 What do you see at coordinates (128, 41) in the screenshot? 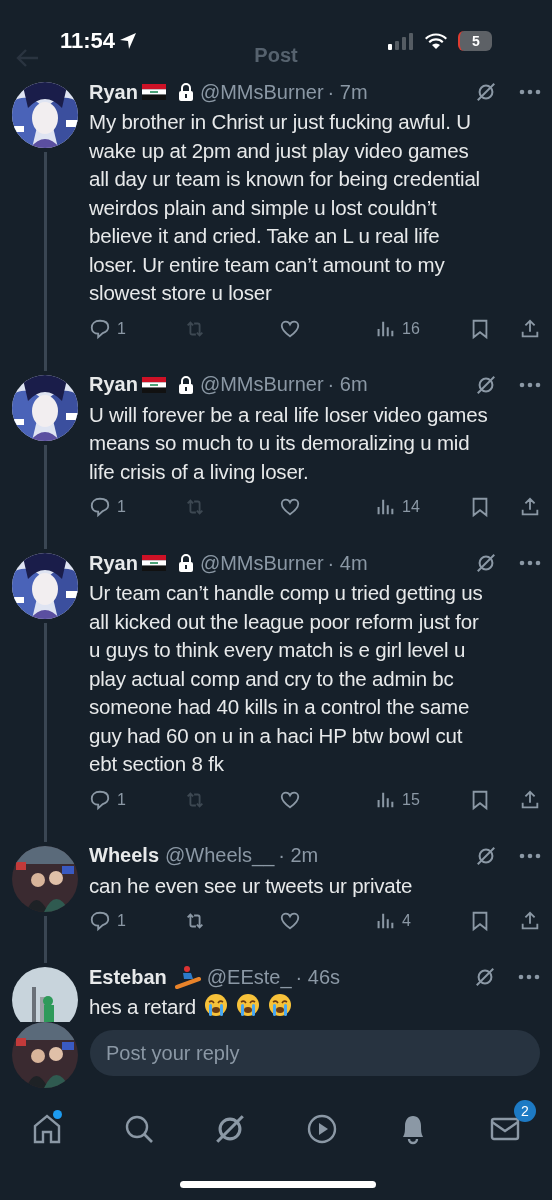
I see `location-arrow-icon` at bounding box center [128, 41].